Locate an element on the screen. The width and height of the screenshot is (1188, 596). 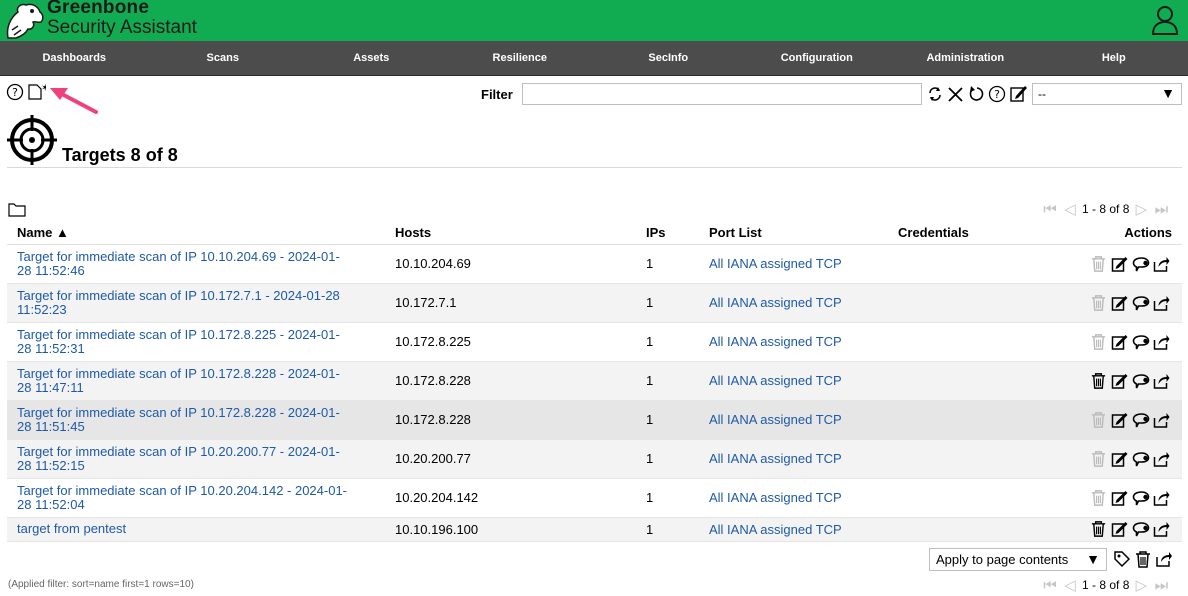
ips-cell: 1 is located at coordinates (650, 341).